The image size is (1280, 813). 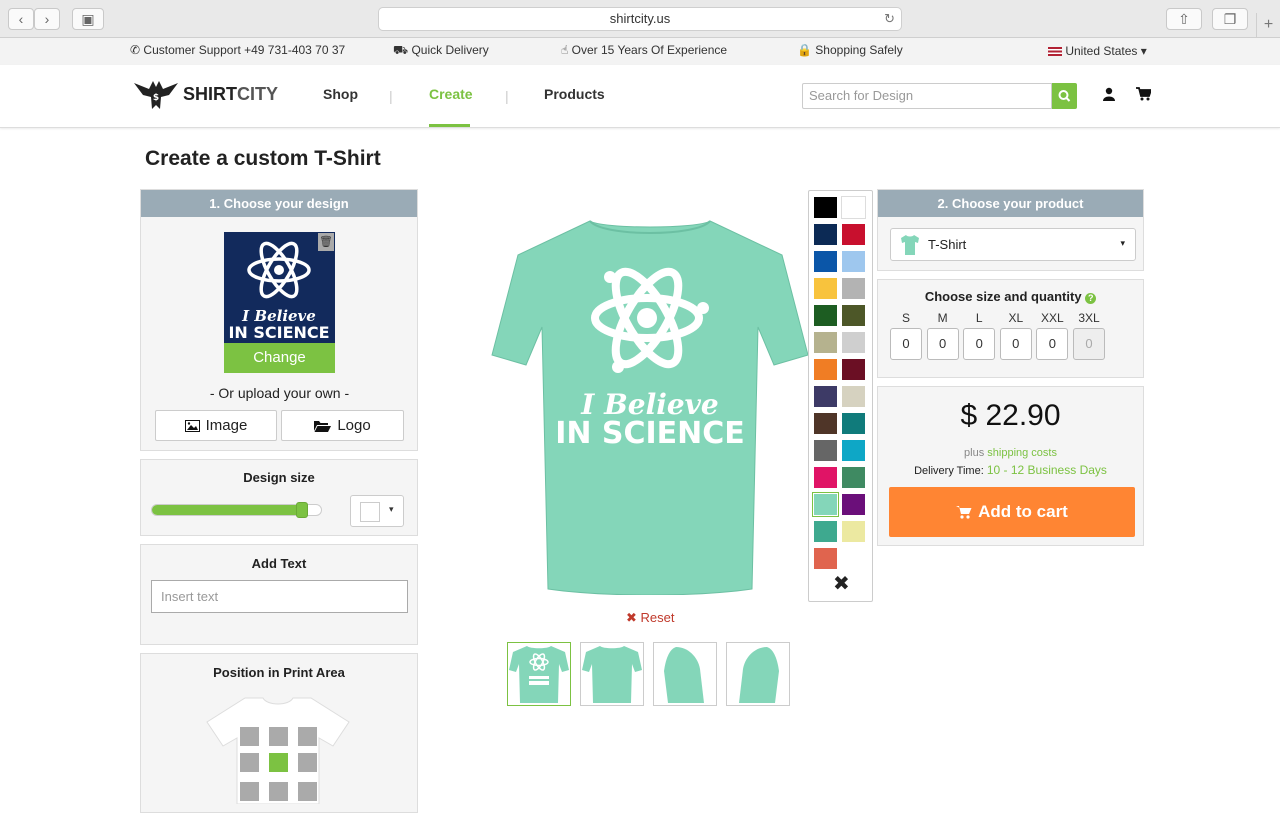 What do you see at coordinates (156, 95) in the screenshot?
I see `eagle-logo-icon: $` at bounding box center [156, 95].